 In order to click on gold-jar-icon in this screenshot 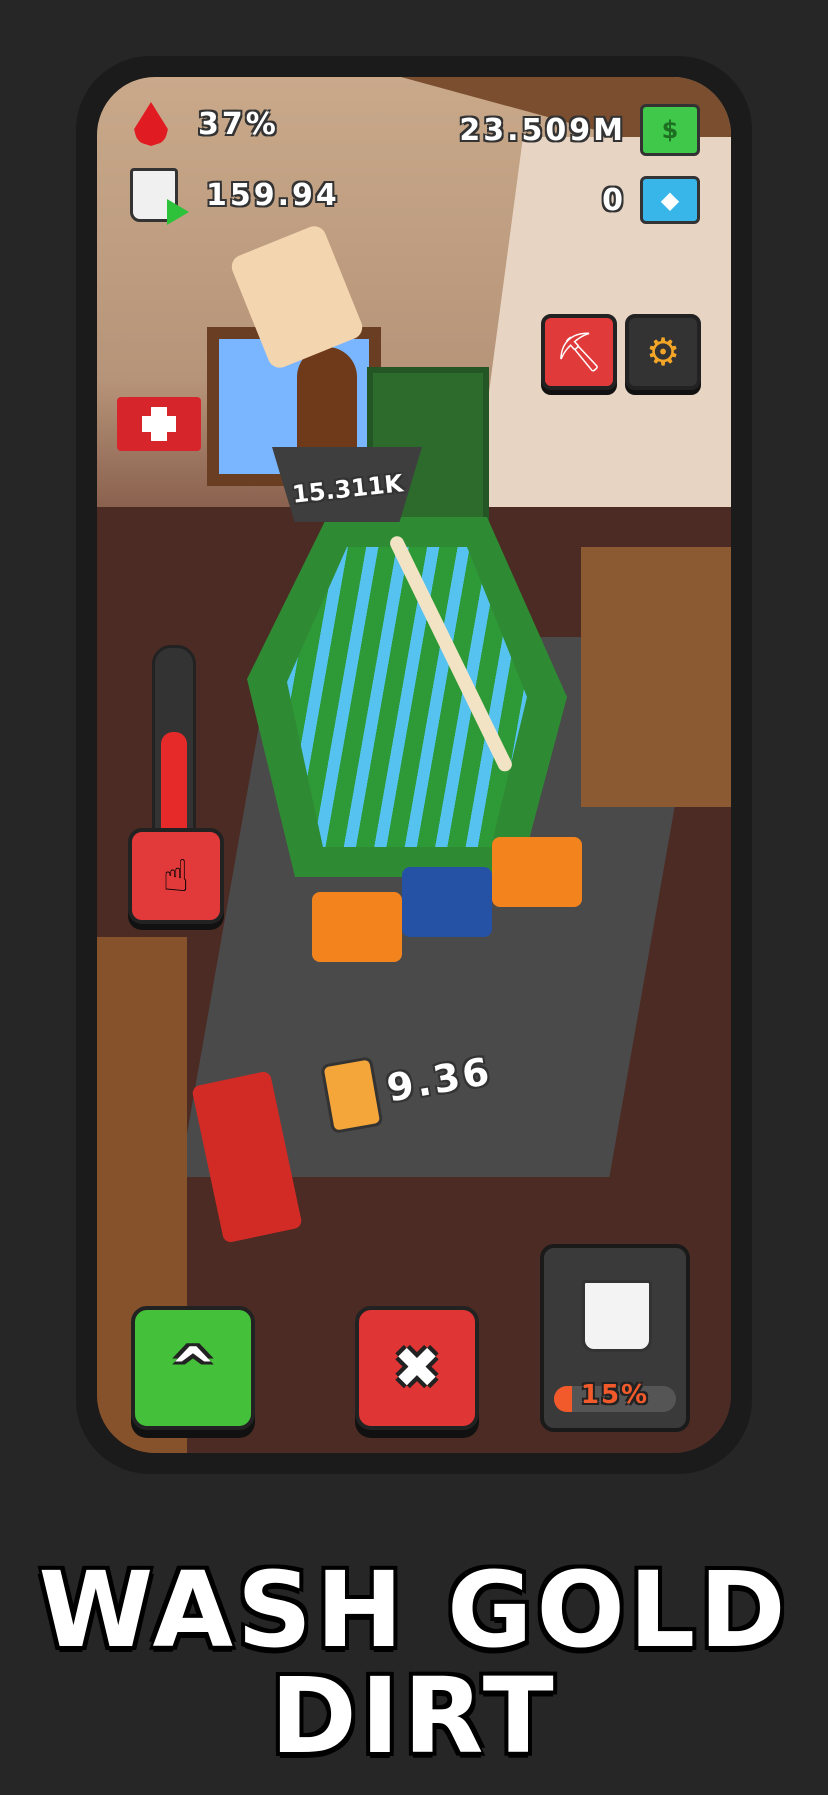, I will do `click(352, 1095)`.